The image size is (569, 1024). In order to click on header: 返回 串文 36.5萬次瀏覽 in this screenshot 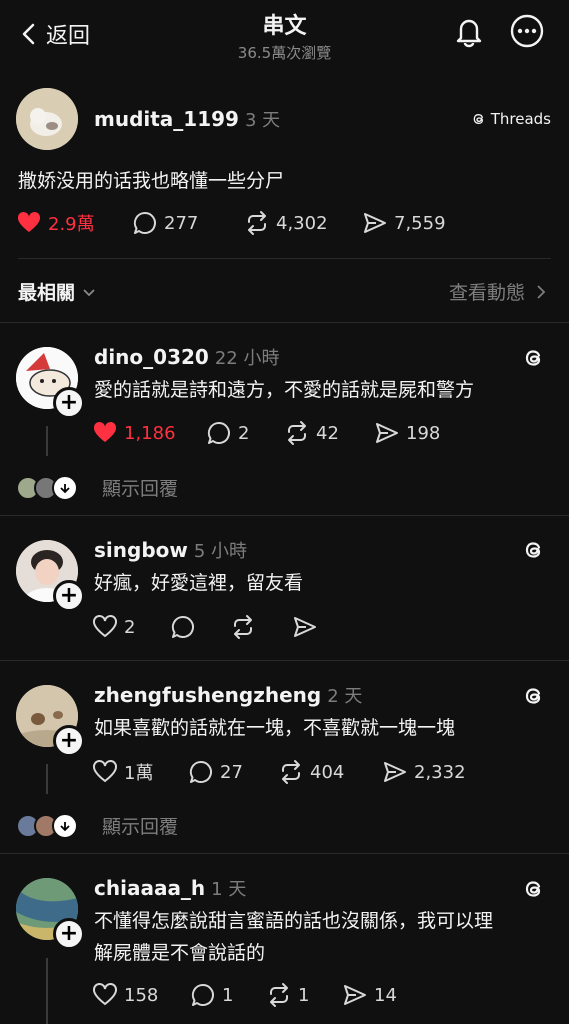, I will do `click(284, 35)`.